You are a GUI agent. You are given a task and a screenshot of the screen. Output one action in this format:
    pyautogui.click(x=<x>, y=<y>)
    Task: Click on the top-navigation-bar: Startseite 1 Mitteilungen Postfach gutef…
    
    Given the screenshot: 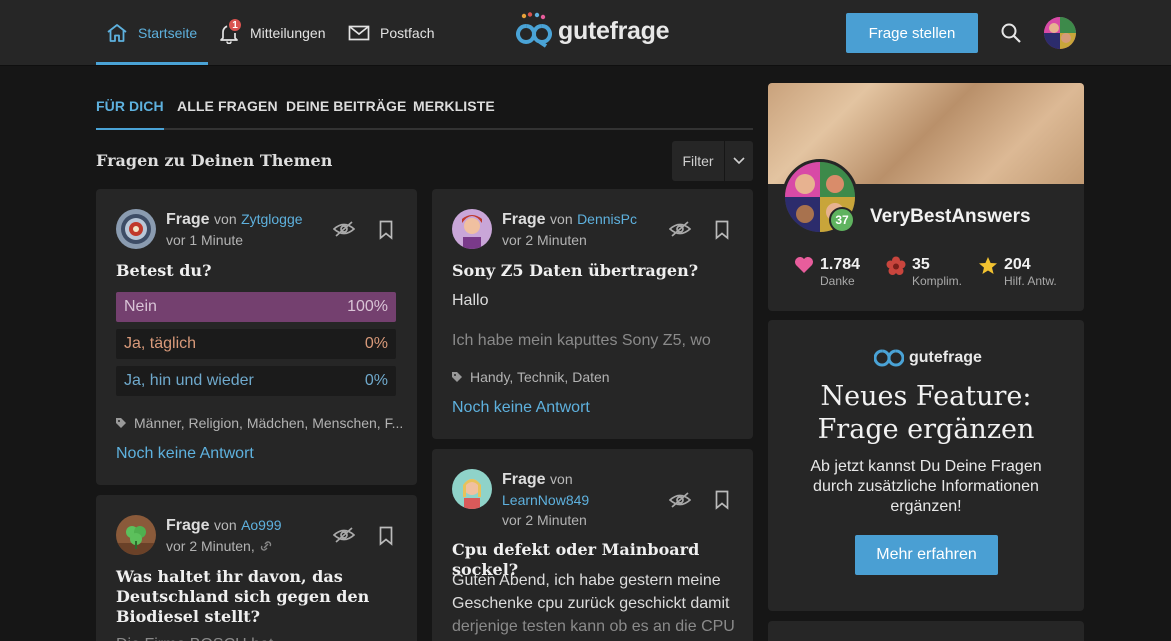 What is the action you would take?
    pyautogui.click(x=585, y=33)
    